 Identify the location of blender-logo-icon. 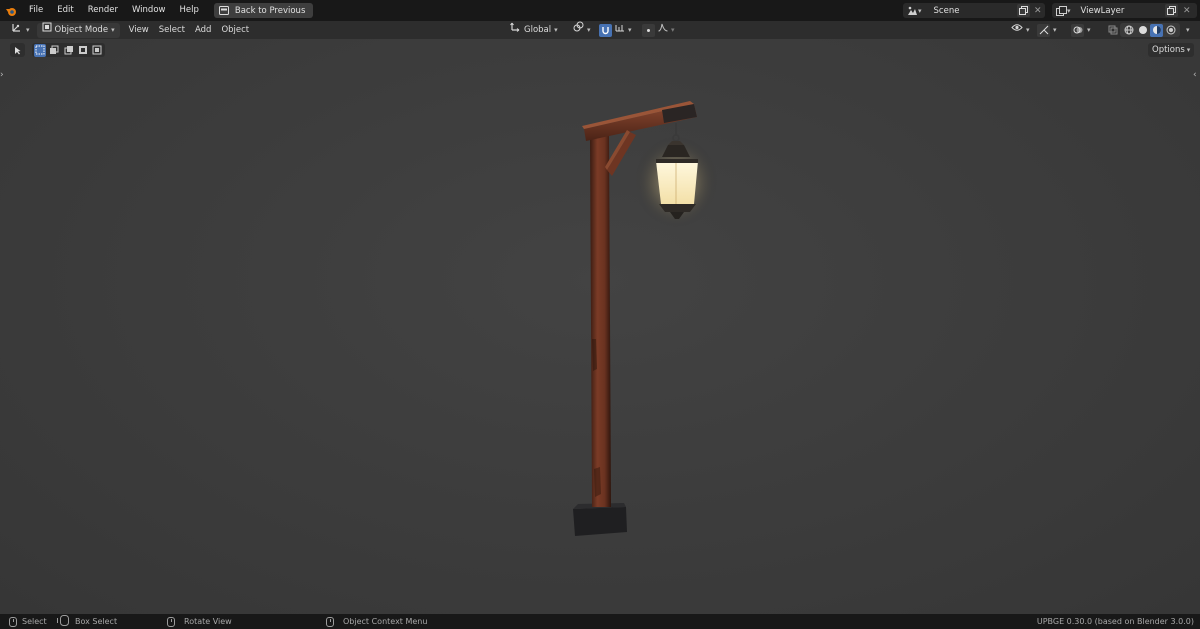
(11, 10).